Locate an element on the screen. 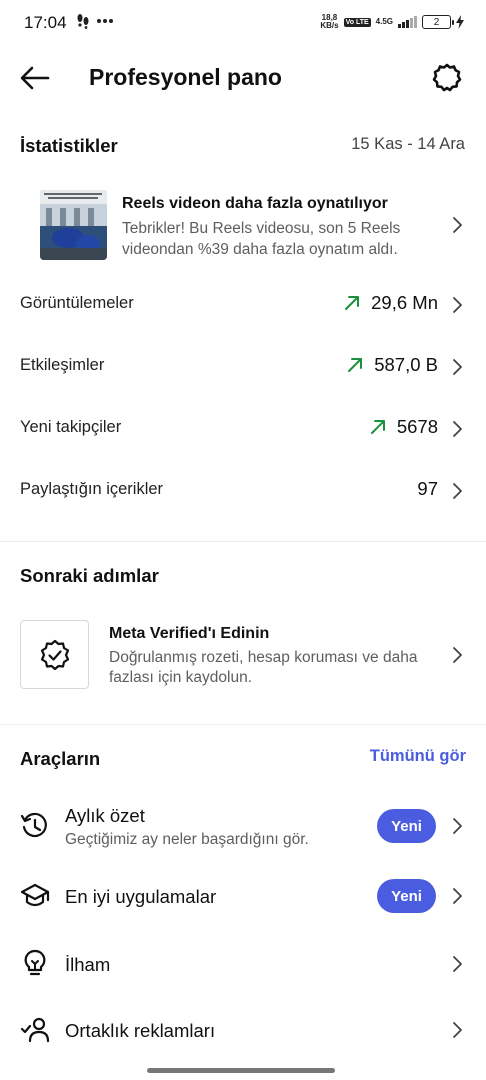 The height and width of the screenshot is (1080, 486). more-notifications-icon is located at coordinates (105, 21).